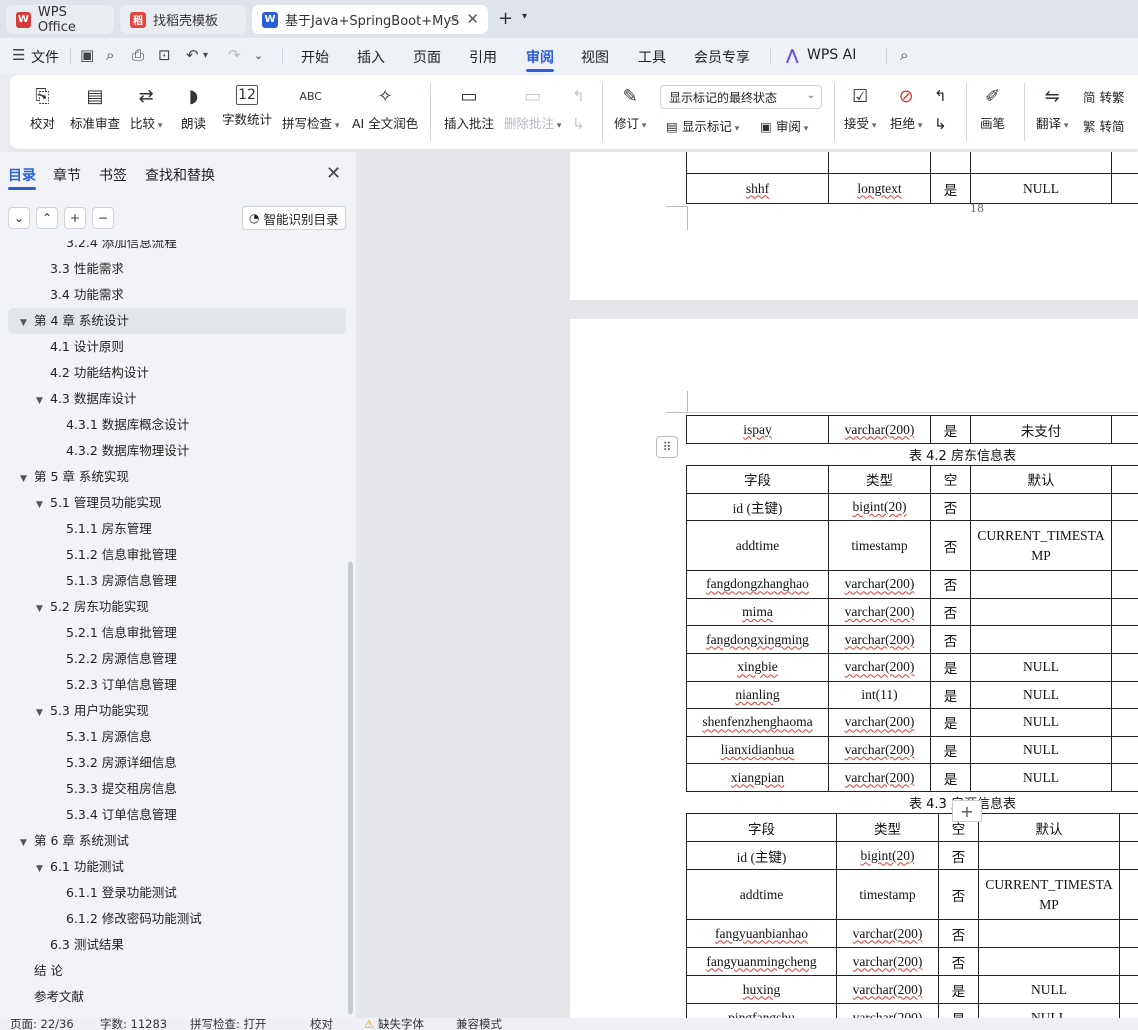 The width and height of the screenshot is (1138, 1030). What do you see at coordinates (60, 20) in the screenshot?
I see `tab-wps-office: W WPS Office` at bounding box center [60, 20].